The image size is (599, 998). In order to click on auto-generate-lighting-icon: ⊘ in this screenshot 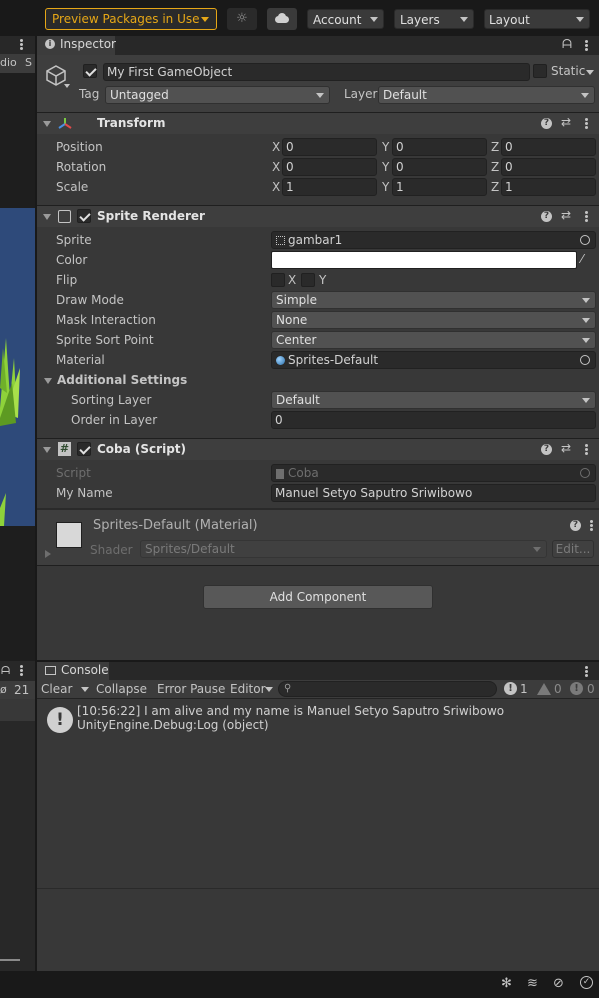, I will do `click(558, 983)`.